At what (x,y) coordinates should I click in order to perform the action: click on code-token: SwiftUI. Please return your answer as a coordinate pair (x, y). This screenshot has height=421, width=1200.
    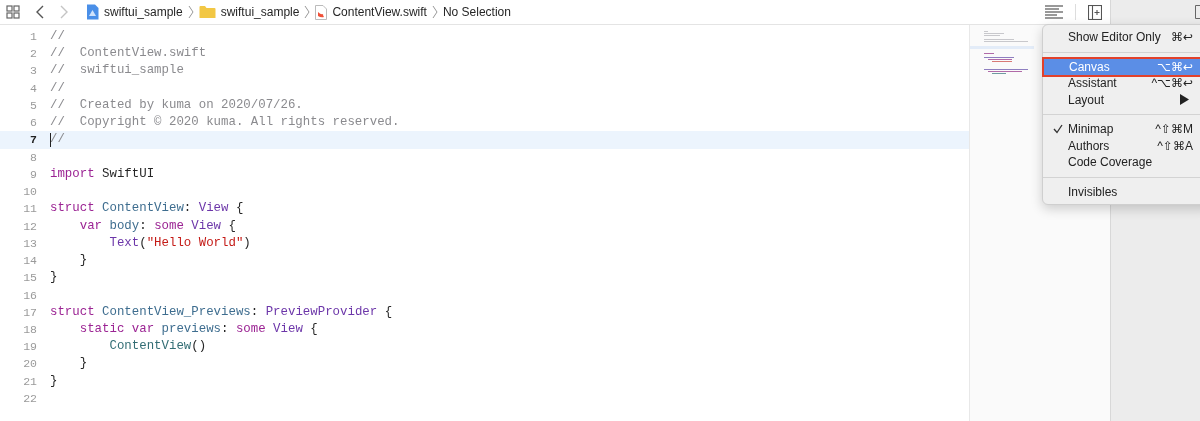
    Looking at the image, I should click on (128, 173).